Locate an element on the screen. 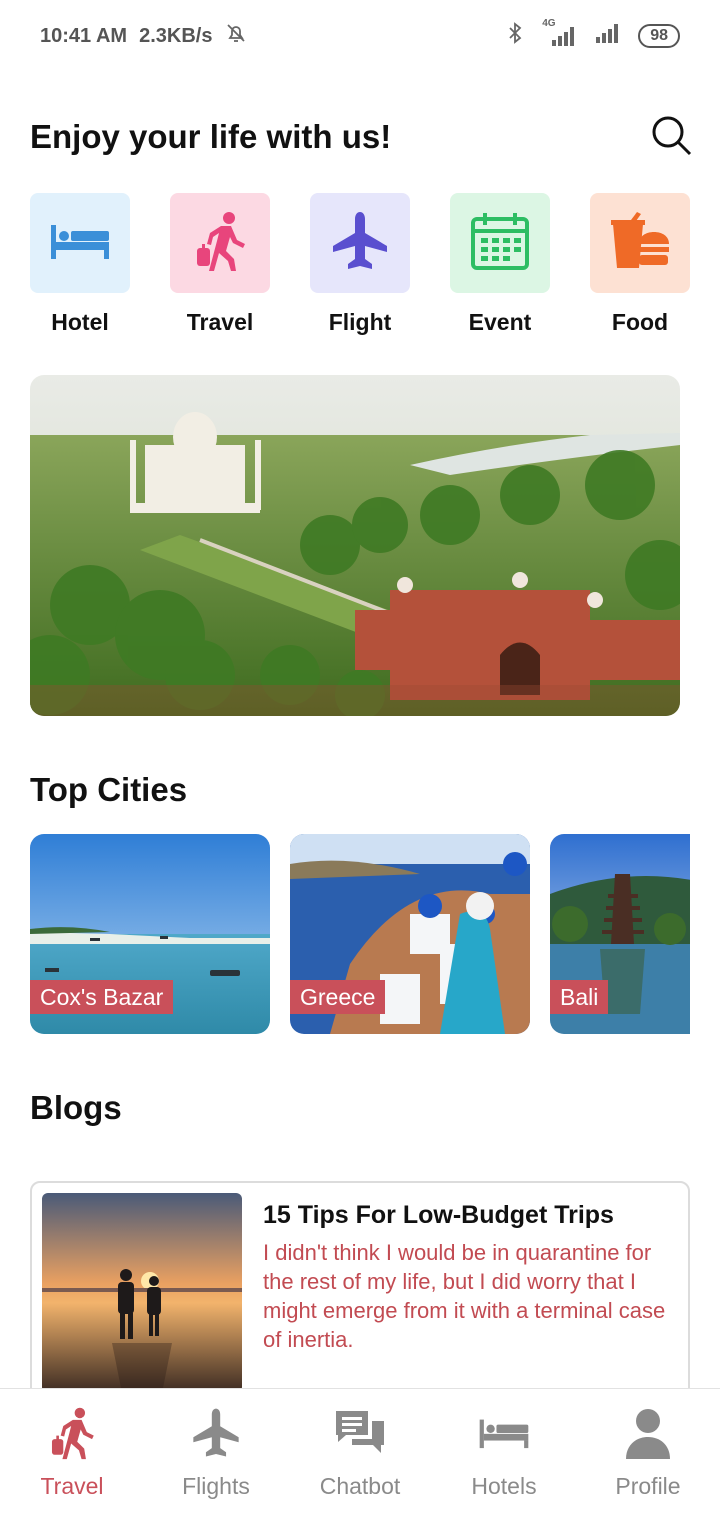 The width and height of the screenshot is (720, 1520). section-title-blogs: Blogs is located at coordinates (76, 1107).